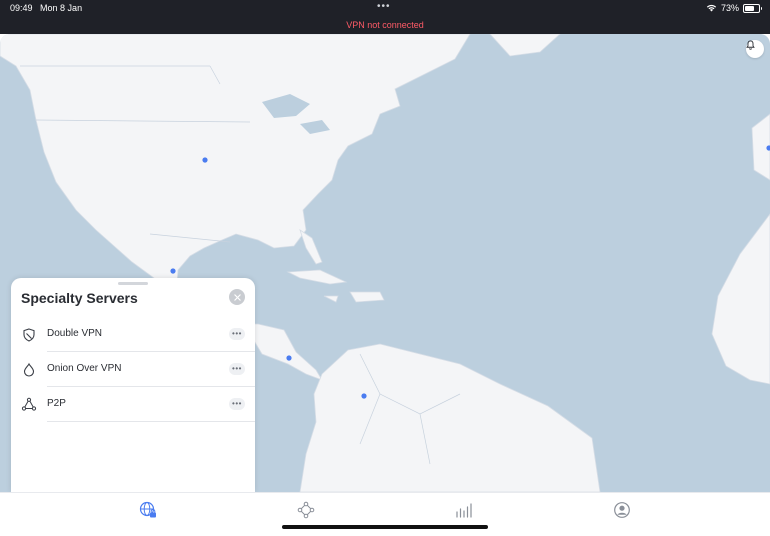 This screenshot has height=536, width=770. I want to click on stats-icon, so click(464, 510).